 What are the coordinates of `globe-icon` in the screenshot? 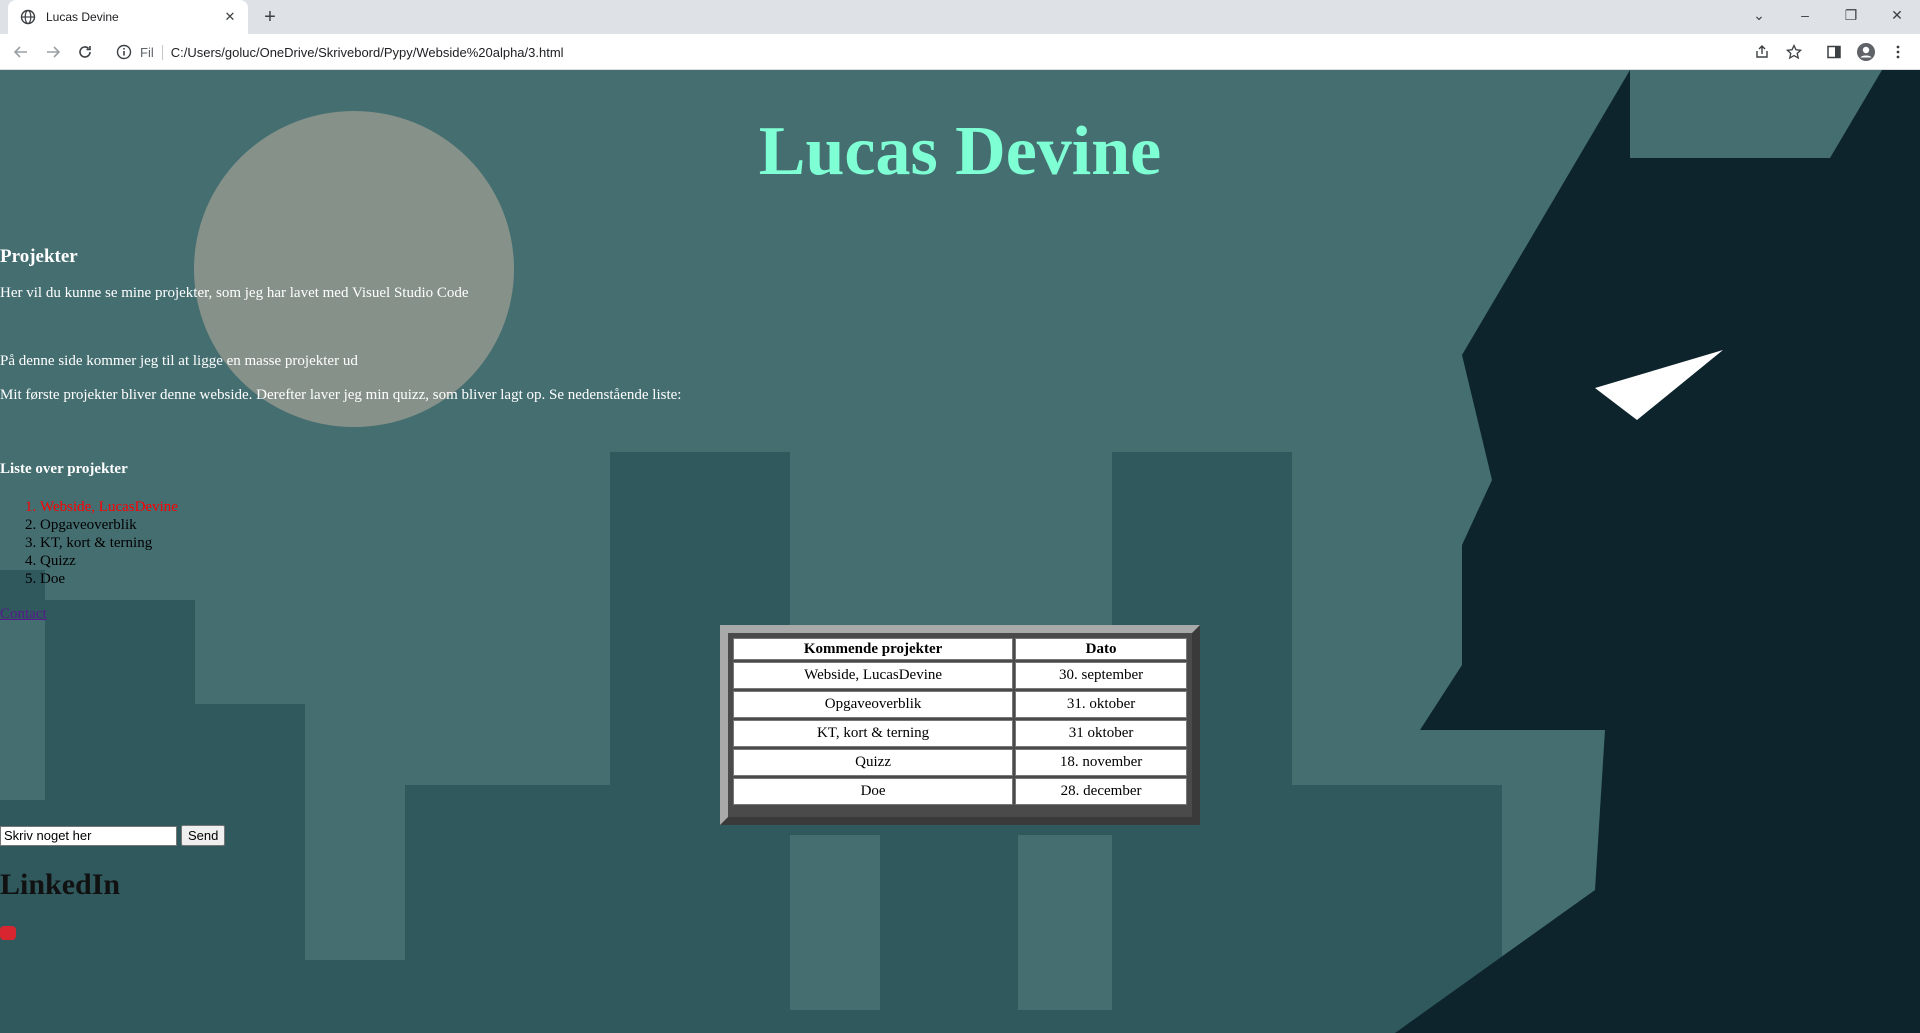 It's located at (28, 17).